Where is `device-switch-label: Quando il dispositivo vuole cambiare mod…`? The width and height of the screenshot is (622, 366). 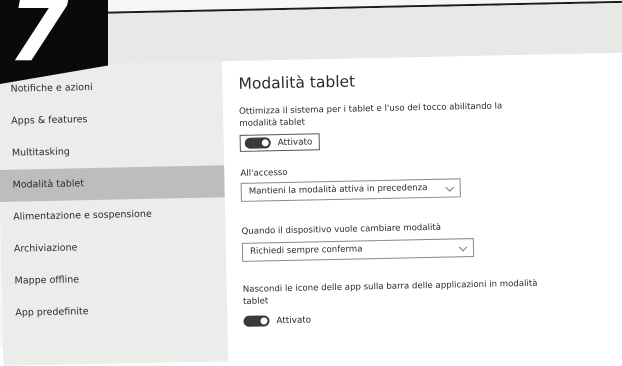 device-switch-label: Quando il dispositivo vuole cambiare mod… is located at coordinates (341, 229).